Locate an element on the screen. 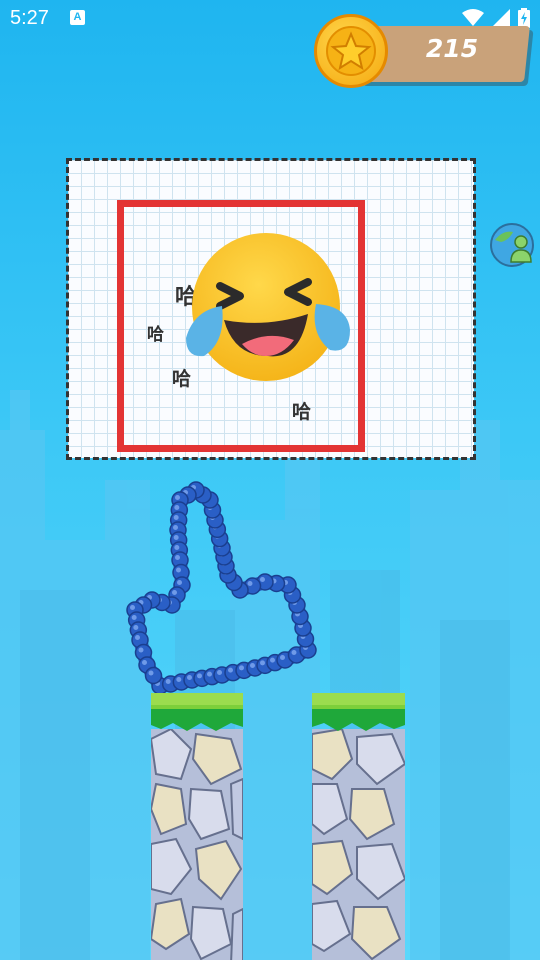  rope-bead is located at coordinates (153, 675).